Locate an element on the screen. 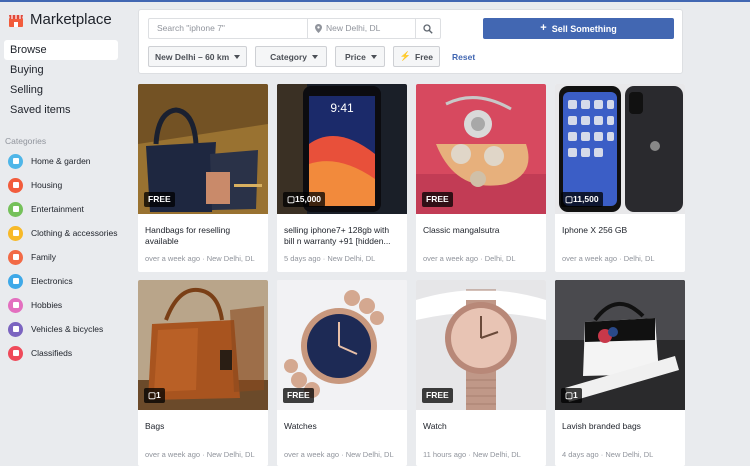 The image size is (750, 466). listing-card: FREE Watch 11 hours ago · New Delhi, DL is located at coordinates (481, 373).